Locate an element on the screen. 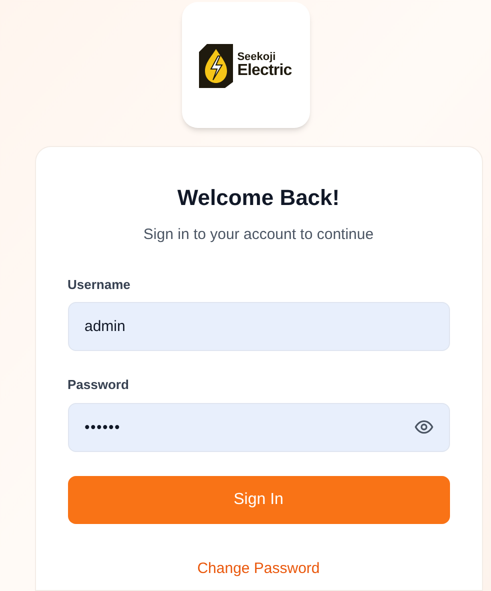 The image size is (491, 591). welcome-title: Welcome Back! is located at coordinates (258, 198).